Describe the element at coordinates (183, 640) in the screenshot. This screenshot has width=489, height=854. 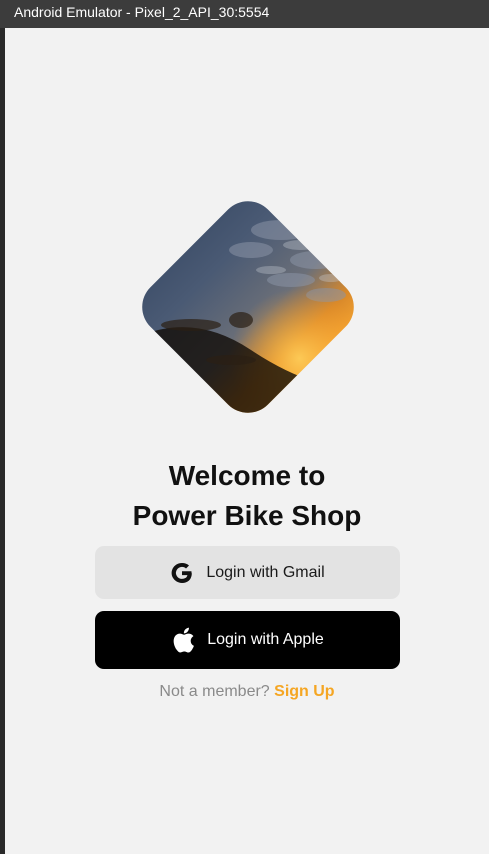
I see `apple-icon` at that location.